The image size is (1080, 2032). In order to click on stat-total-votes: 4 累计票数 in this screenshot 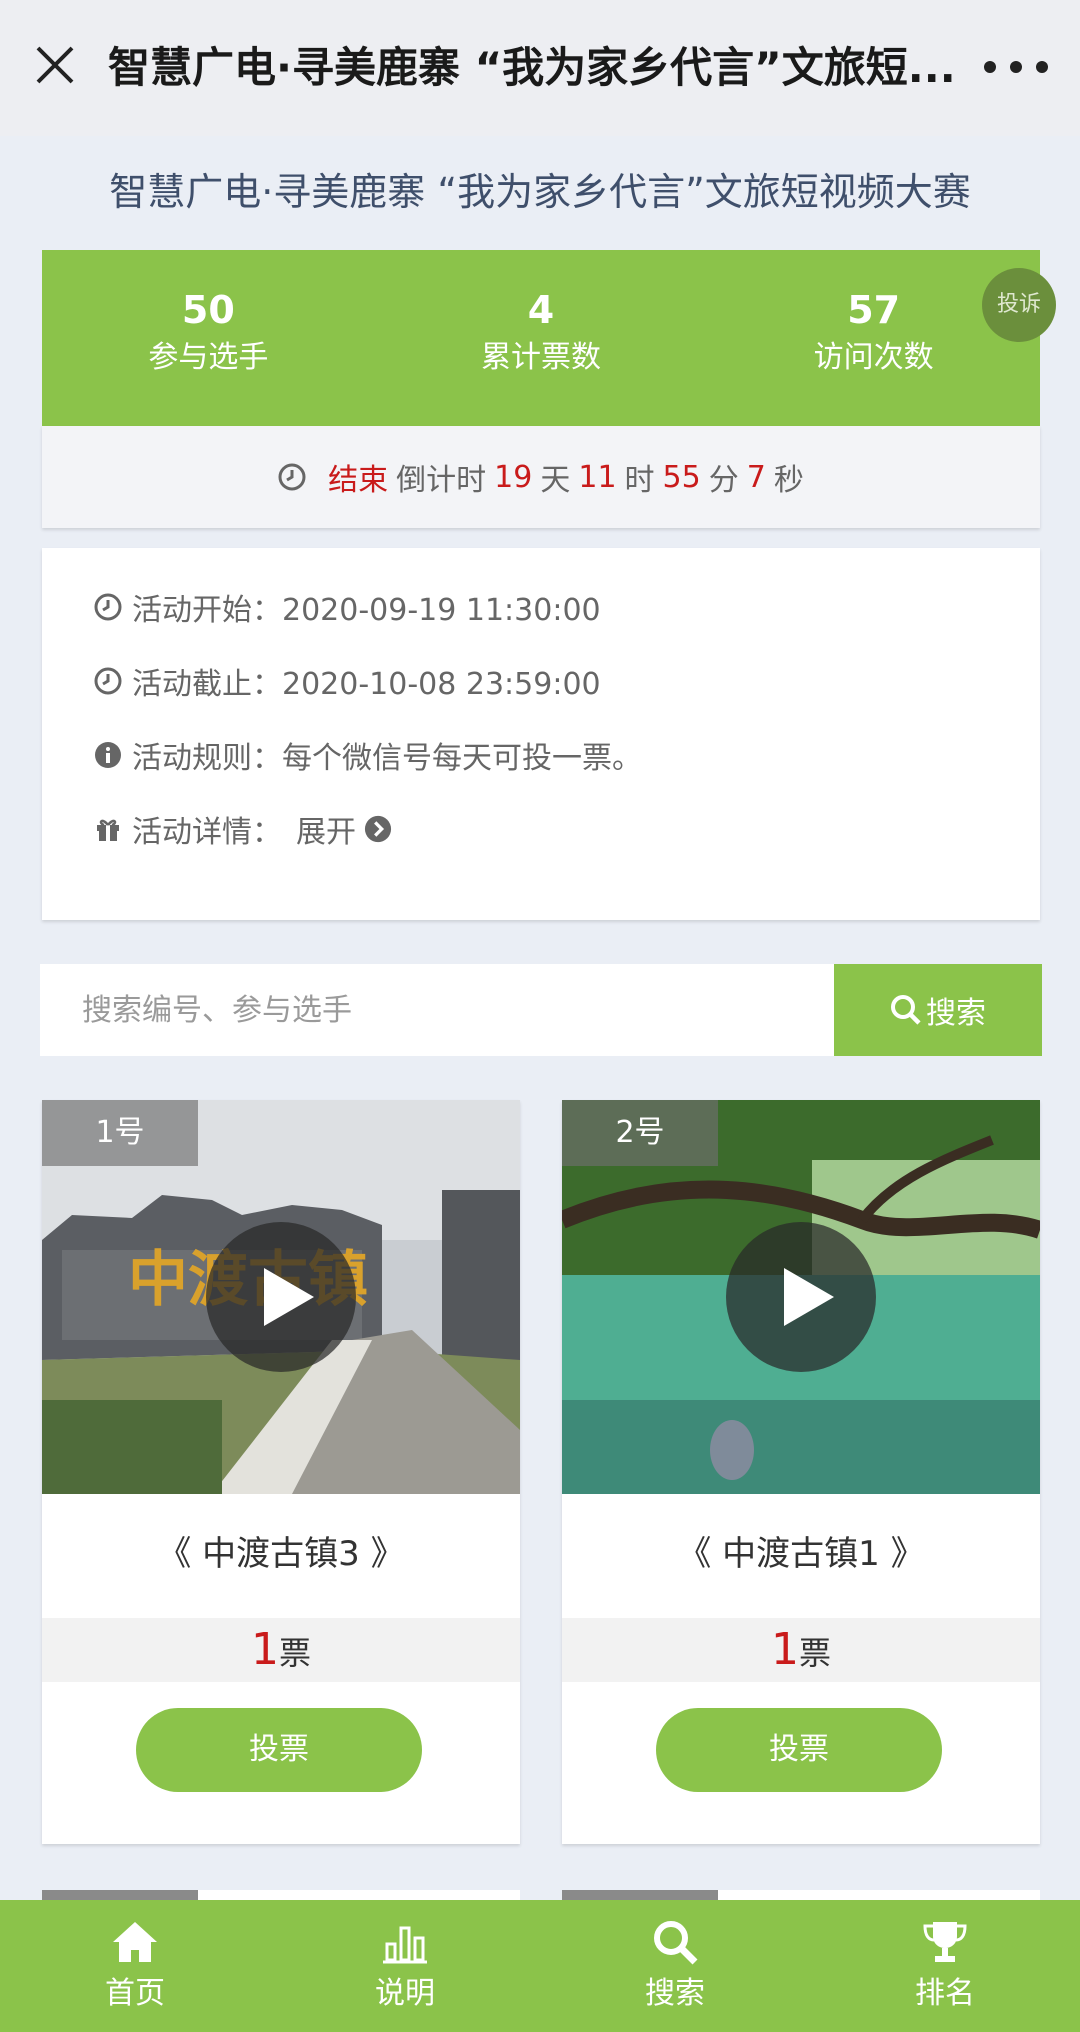, I will do `click(541, 338)`.